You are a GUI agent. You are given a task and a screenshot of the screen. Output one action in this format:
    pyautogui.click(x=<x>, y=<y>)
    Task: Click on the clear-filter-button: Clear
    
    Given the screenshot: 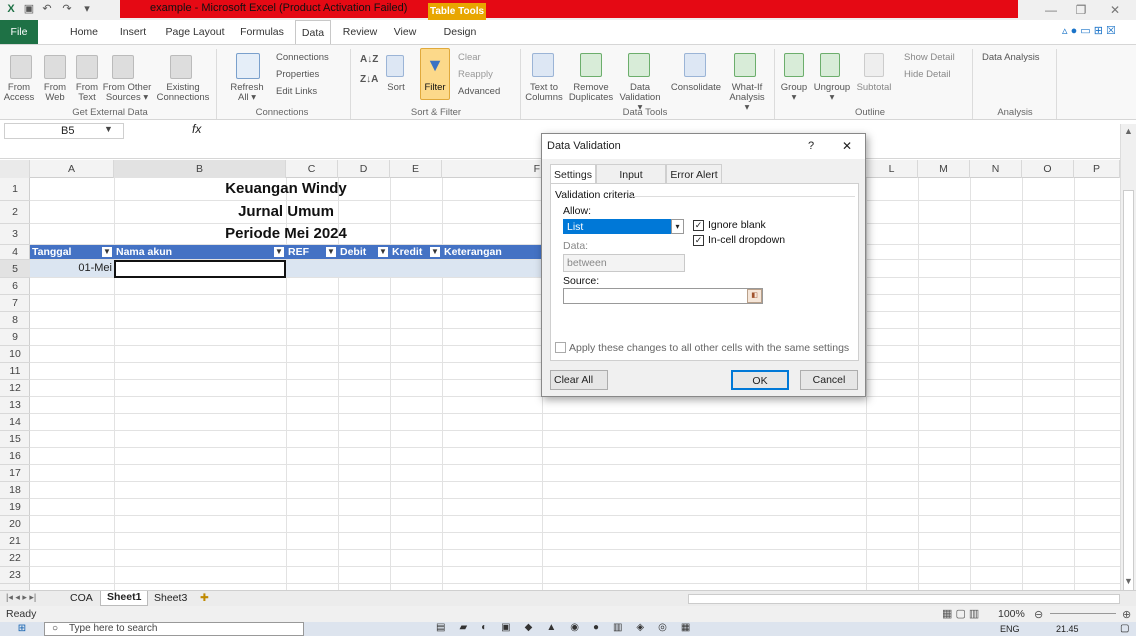 What is the action you would take?
    pyautogui.click(x=469, y=58)
    